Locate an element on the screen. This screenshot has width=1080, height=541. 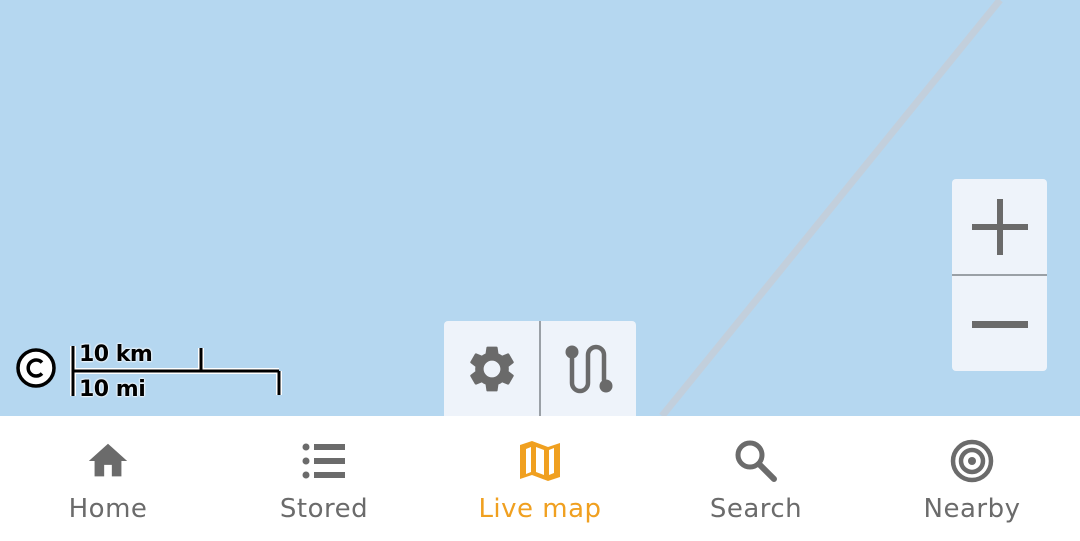
nav-item-search: Search is located at coordinates (756, 478).